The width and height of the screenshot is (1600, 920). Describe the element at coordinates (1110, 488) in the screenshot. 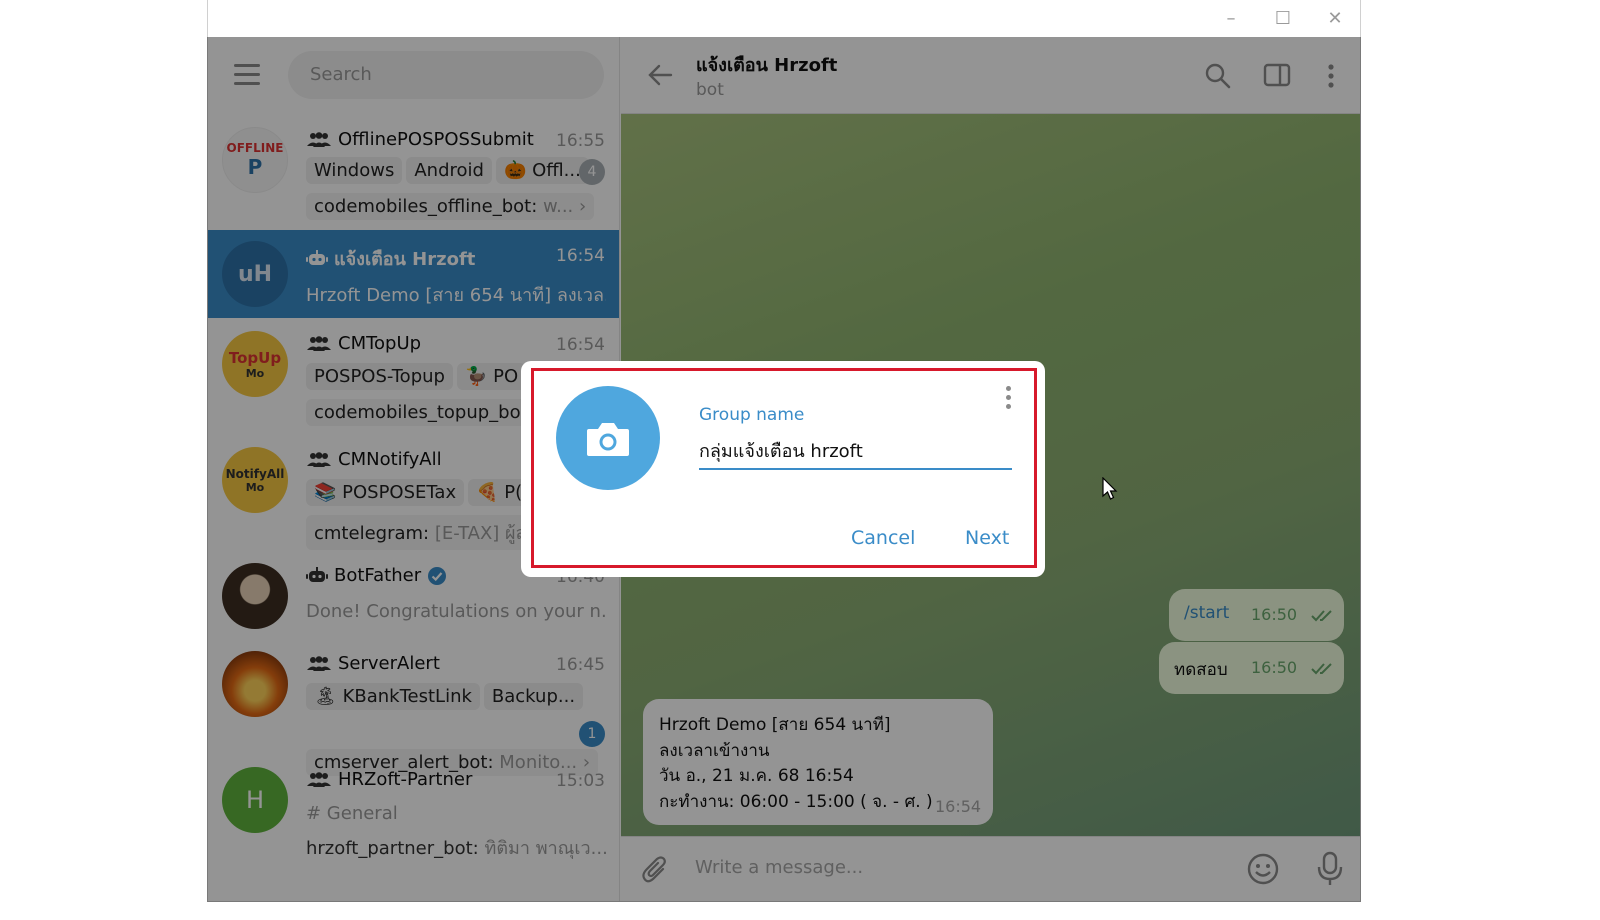

I see `mouse-cursor-icon` at that location.